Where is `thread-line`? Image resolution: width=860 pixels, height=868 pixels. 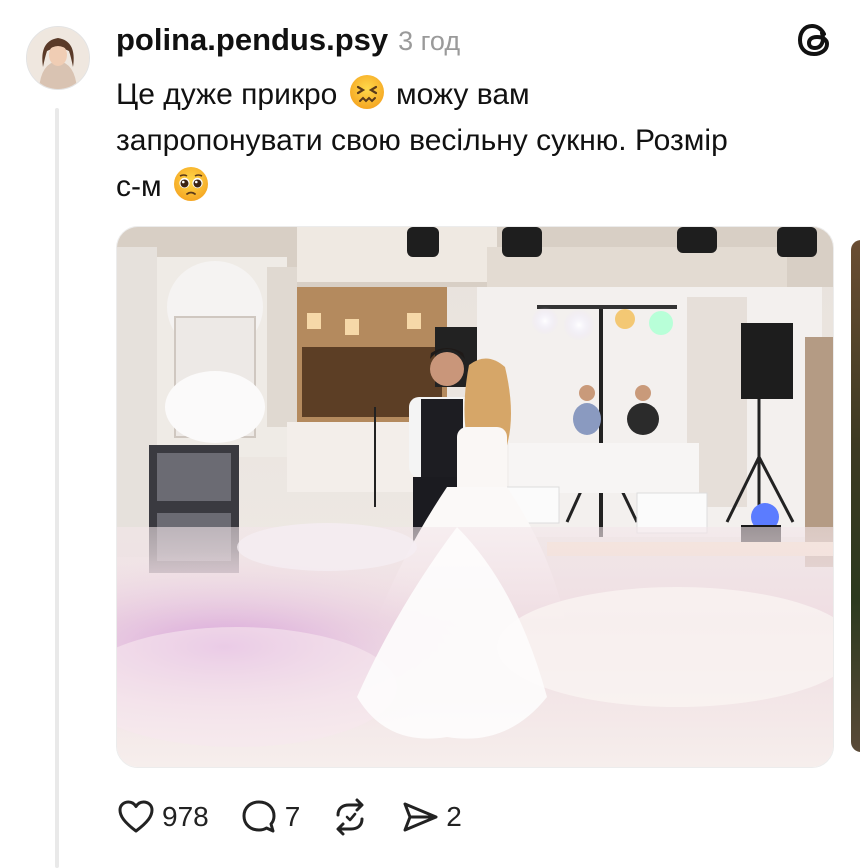
thread-line is located at coordinates (57, 488).